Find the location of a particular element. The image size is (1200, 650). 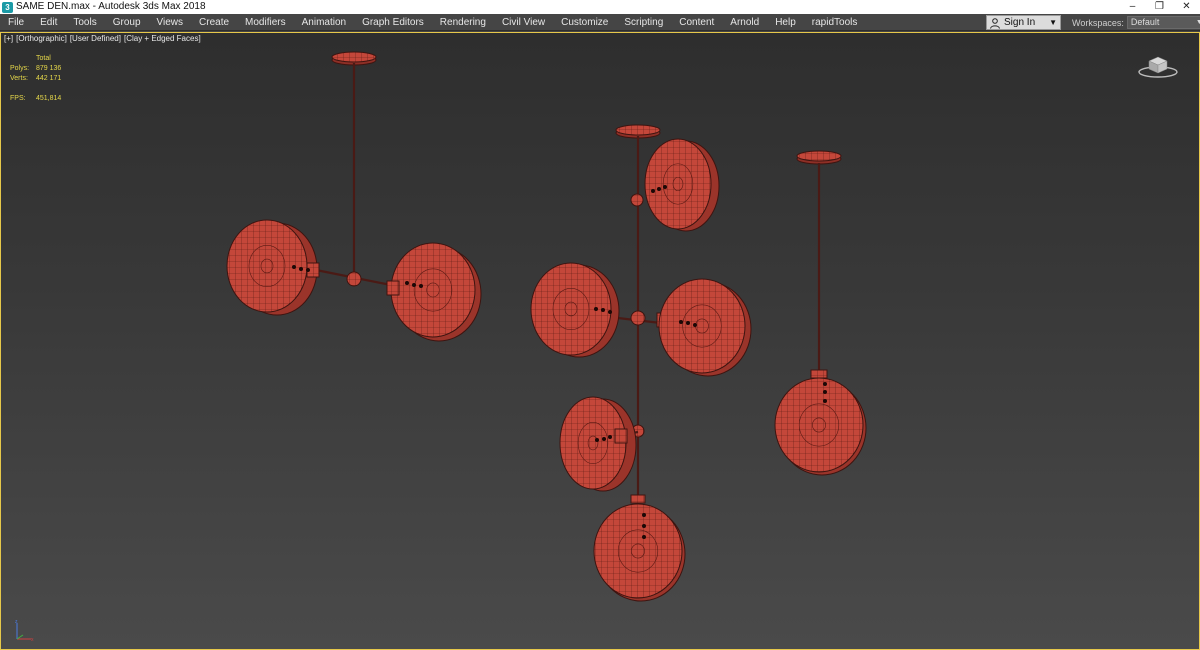

menu-tools: Tools is located at coordinates (84, 22).